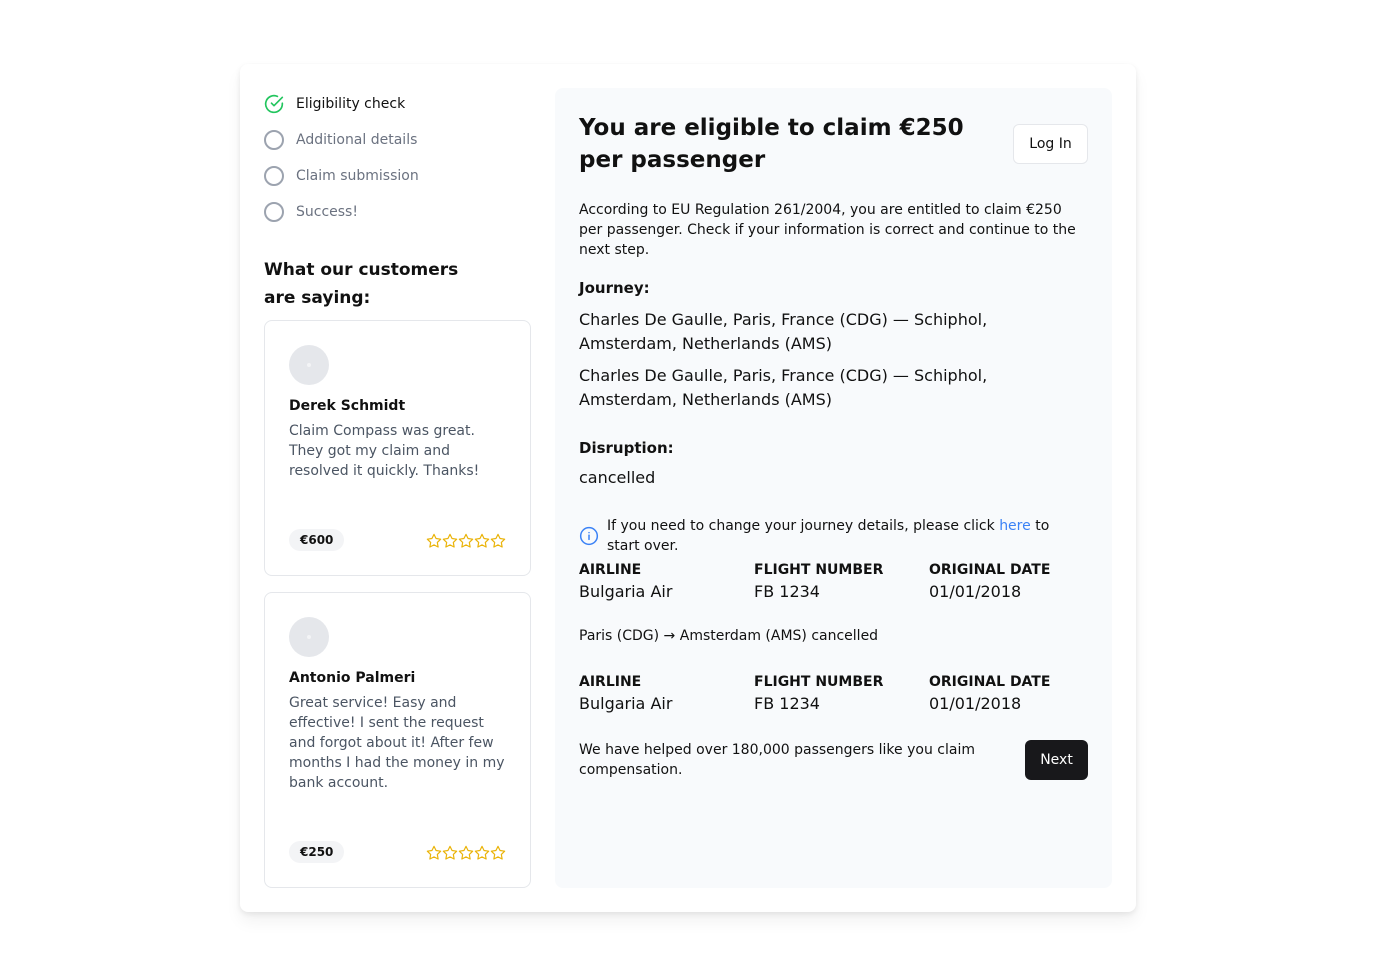 This screenshot has width=1376, height=976. I want to click on step-label: Additional details, so click(357, 140).